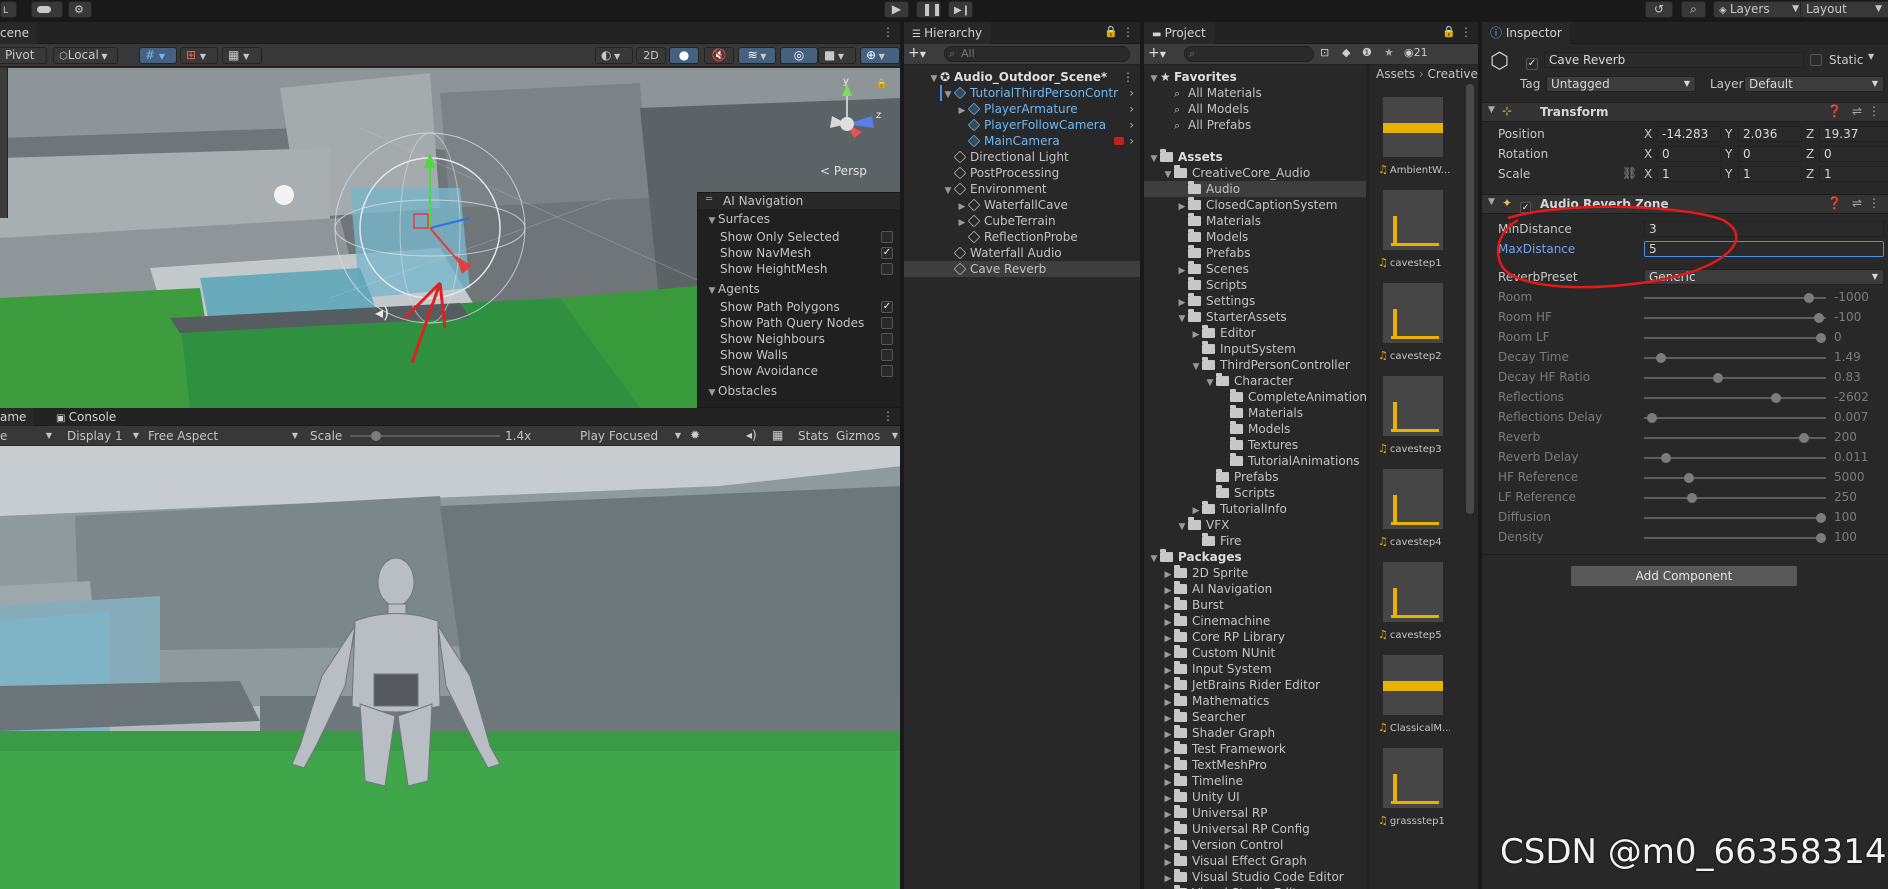 The width and height of the screenshot is (1888, 889). What do you see at coordinates (86, 417) in the screenshot?
I see `tab-console: ▣ Console` at bounding box center [86, 417].